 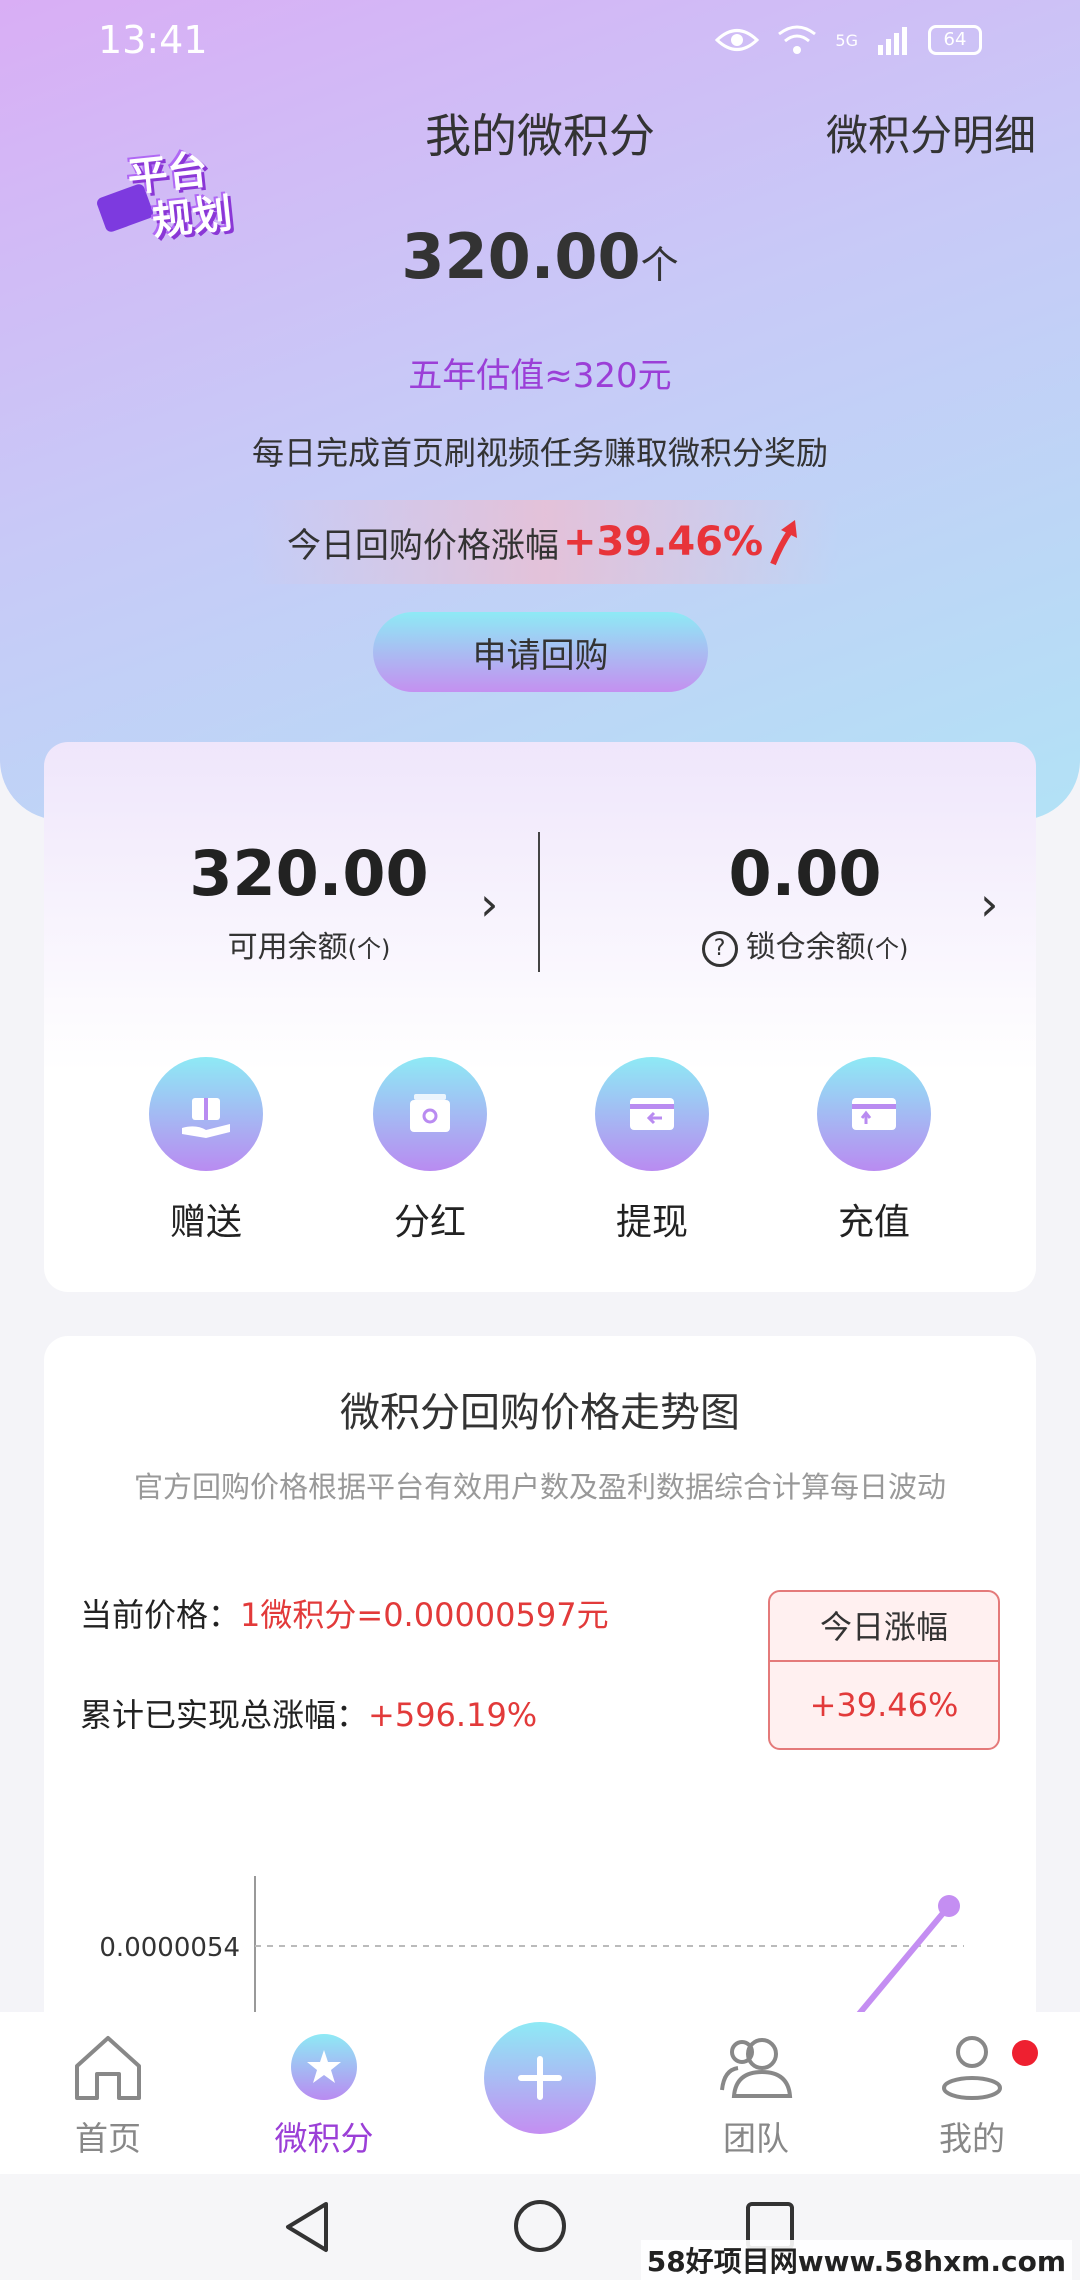 What do you see at coordinates (892, 41) in the screenshot?
I see `signal-icon` at bounding box center [892, 41].